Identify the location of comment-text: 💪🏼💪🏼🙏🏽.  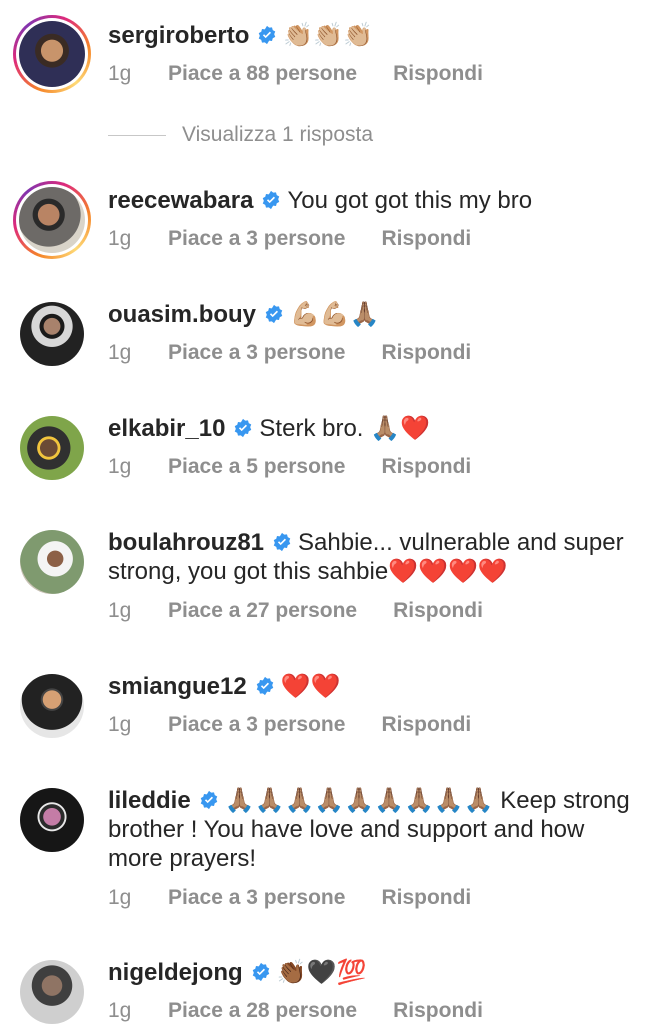
(335, 314).